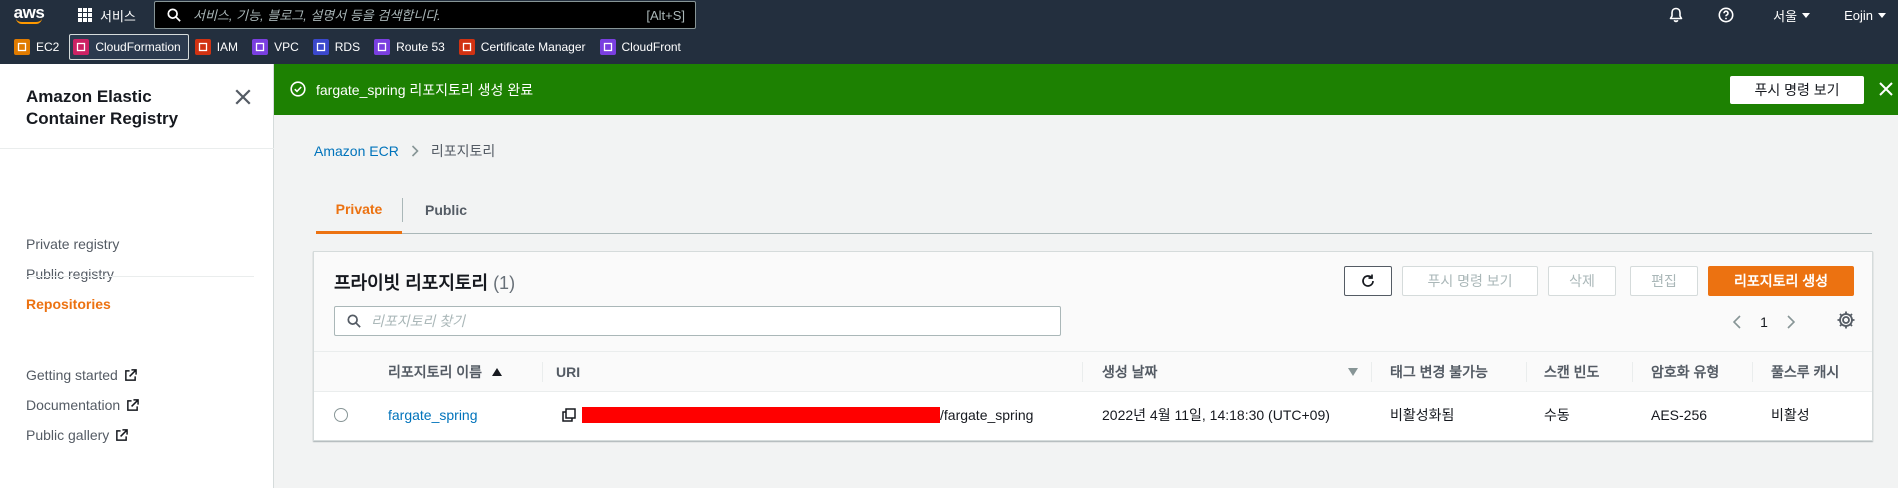 The height and width of the screenshot is (488, 1898). What do you see at coordinates (1353, 372) in the screenshot?
I see `sort-descending-icon` at bounding box center [1353, 372].